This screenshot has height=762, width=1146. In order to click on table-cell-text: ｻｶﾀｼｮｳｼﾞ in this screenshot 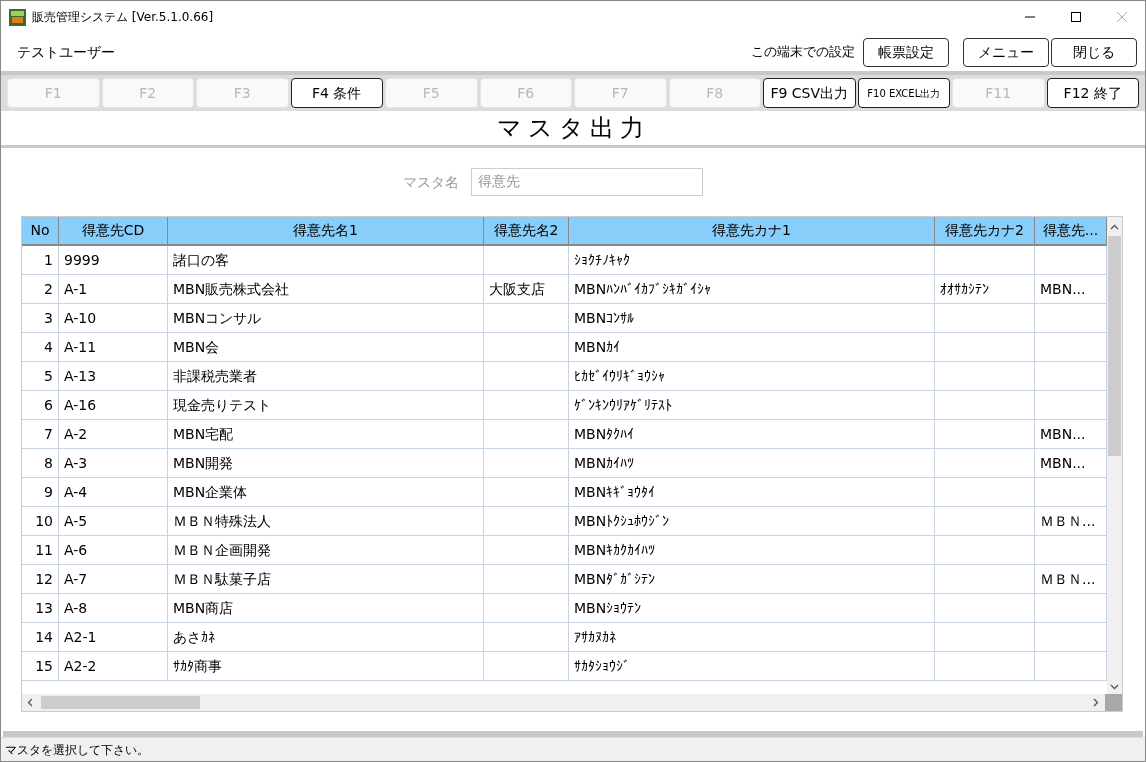, I will do `click(602, 666)`.